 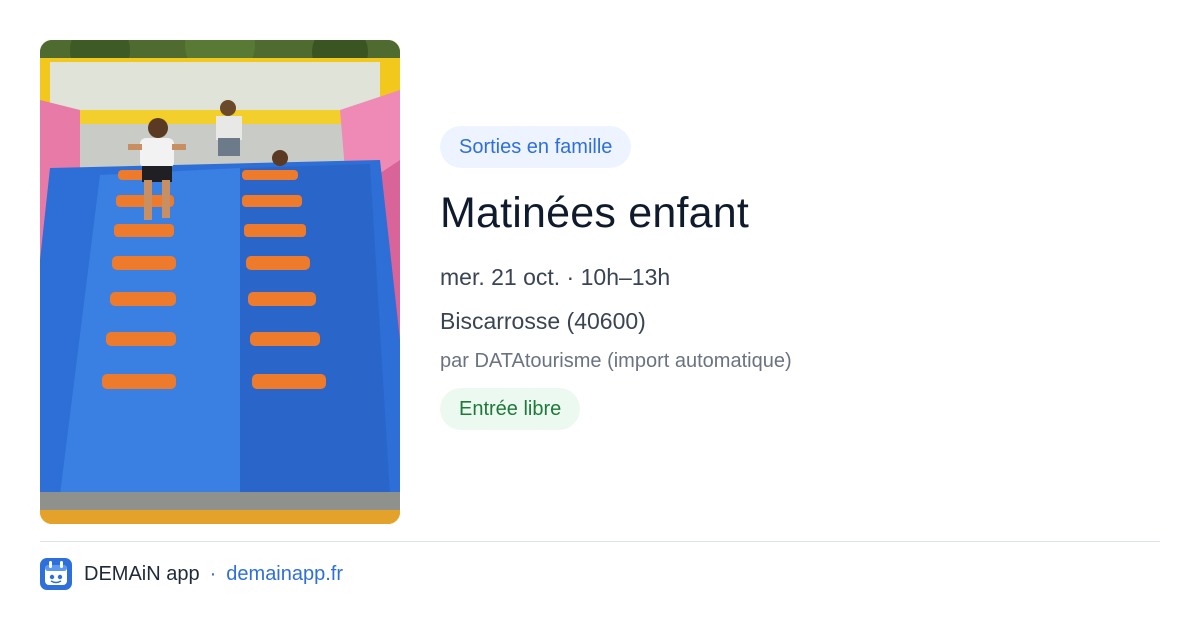 What do you see at coordinates (594, 213) in the screenshot?
I see `event-title: Matinées enfant` at bounding box center [594, 213].